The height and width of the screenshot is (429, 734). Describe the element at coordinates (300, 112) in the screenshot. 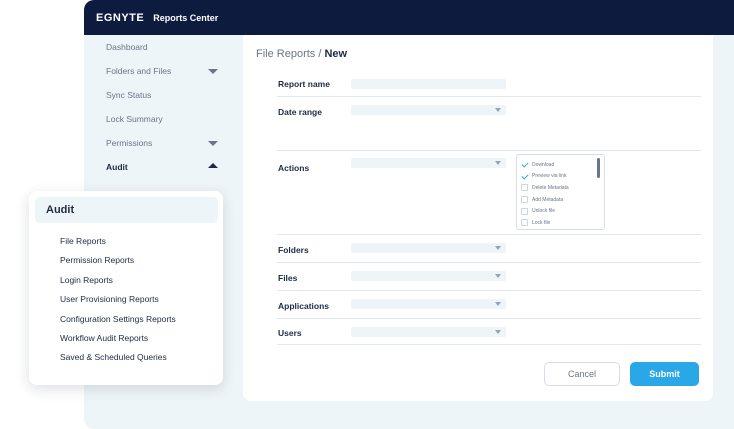

I see `date-range-label: Date range` at that location.